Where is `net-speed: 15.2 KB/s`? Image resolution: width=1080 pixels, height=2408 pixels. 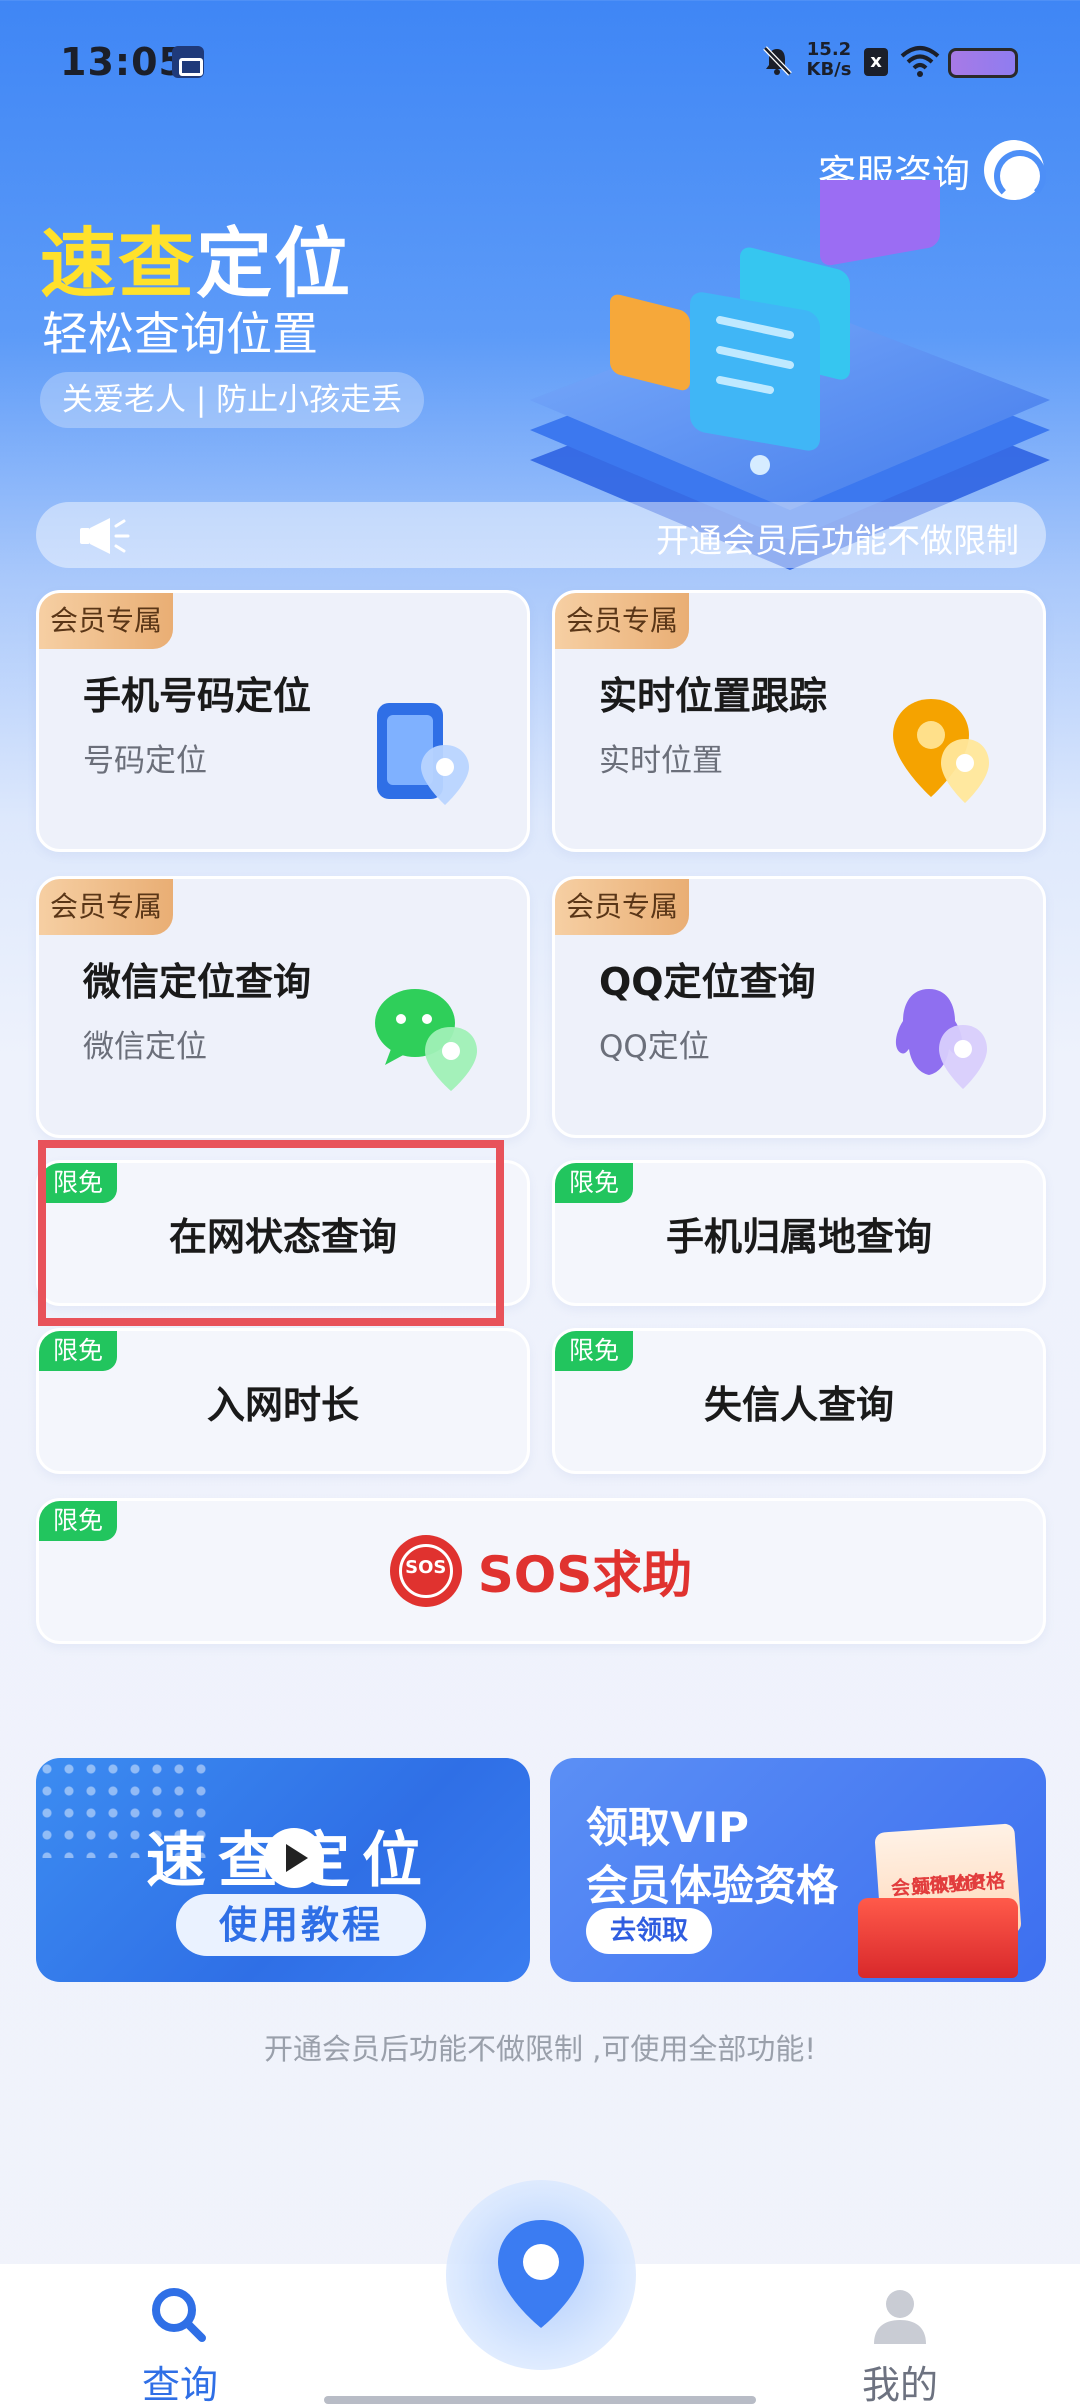 net-speed: 15.2 KB/s is located at coordinates (829, 60).